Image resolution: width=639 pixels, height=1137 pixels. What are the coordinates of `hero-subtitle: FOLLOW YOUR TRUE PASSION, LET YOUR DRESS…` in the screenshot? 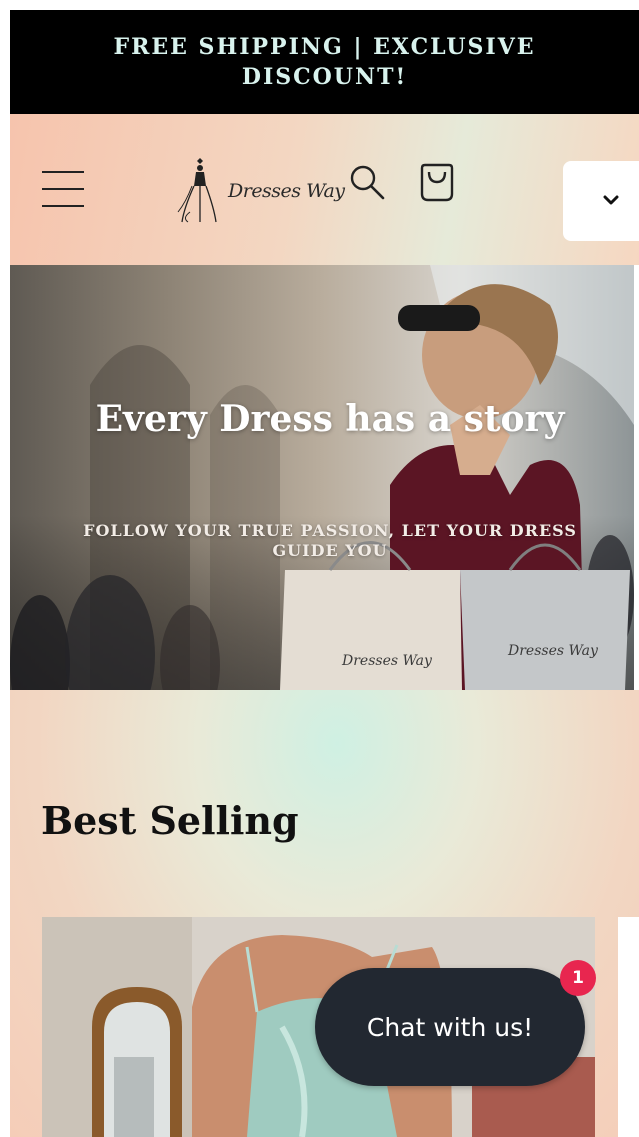 It's located at (330, 540).